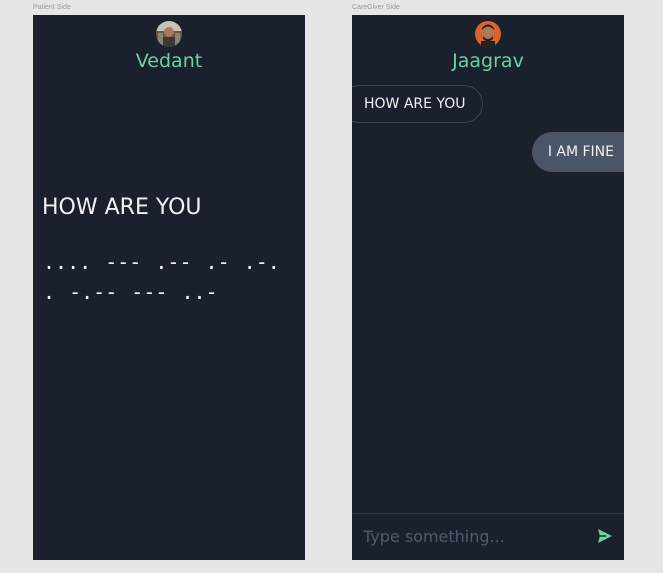  I want to click on message-input, so click(467, 536).